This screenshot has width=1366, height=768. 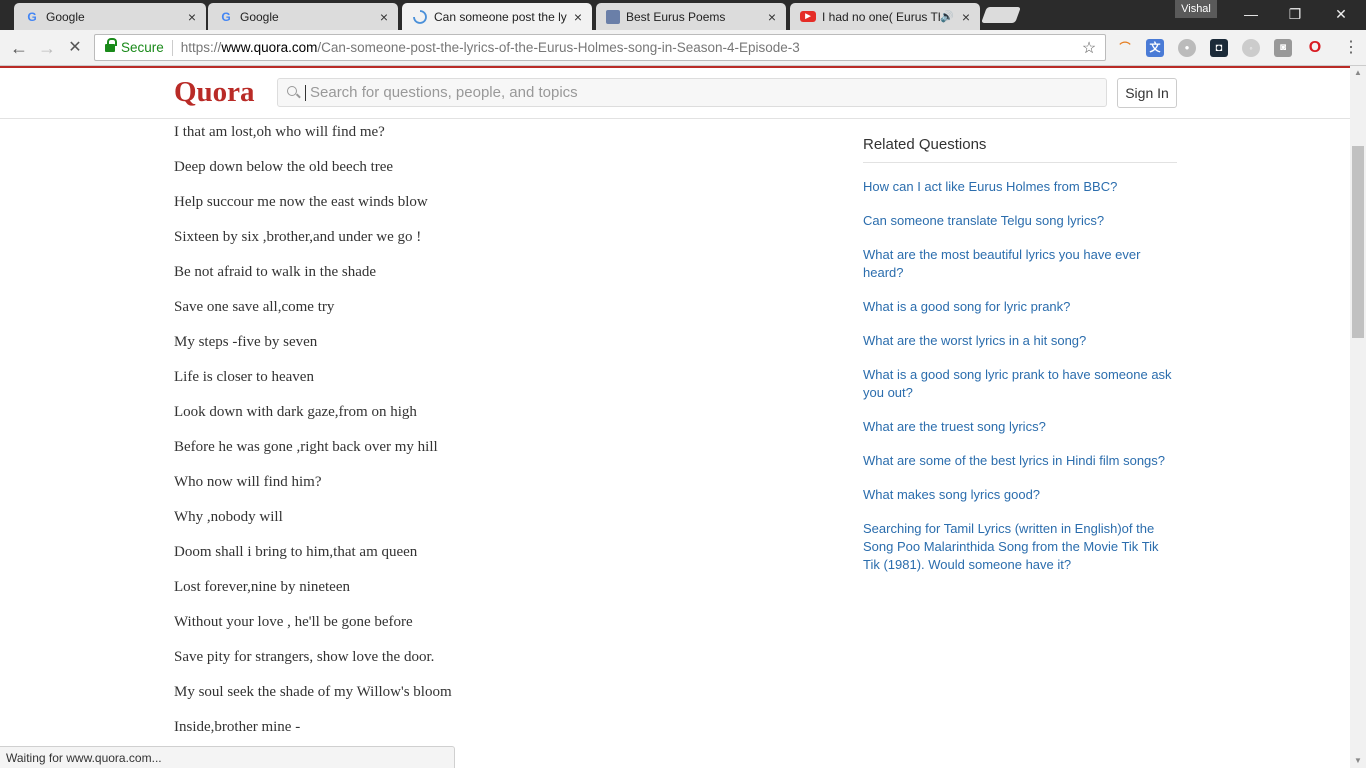 What do you see at coordinates (275, 272) in the screenshot?
I see `lyric-line: Be not afraid to walk in the shade` at bounding box center [275, 272].